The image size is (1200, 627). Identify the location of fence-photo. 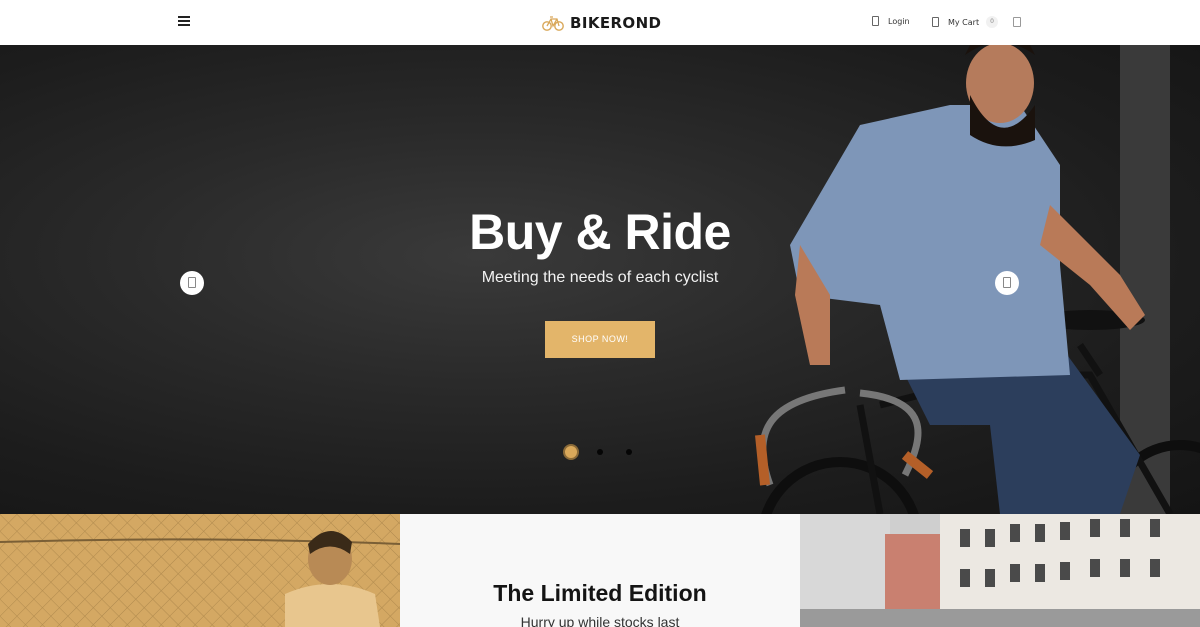
(200, 570).